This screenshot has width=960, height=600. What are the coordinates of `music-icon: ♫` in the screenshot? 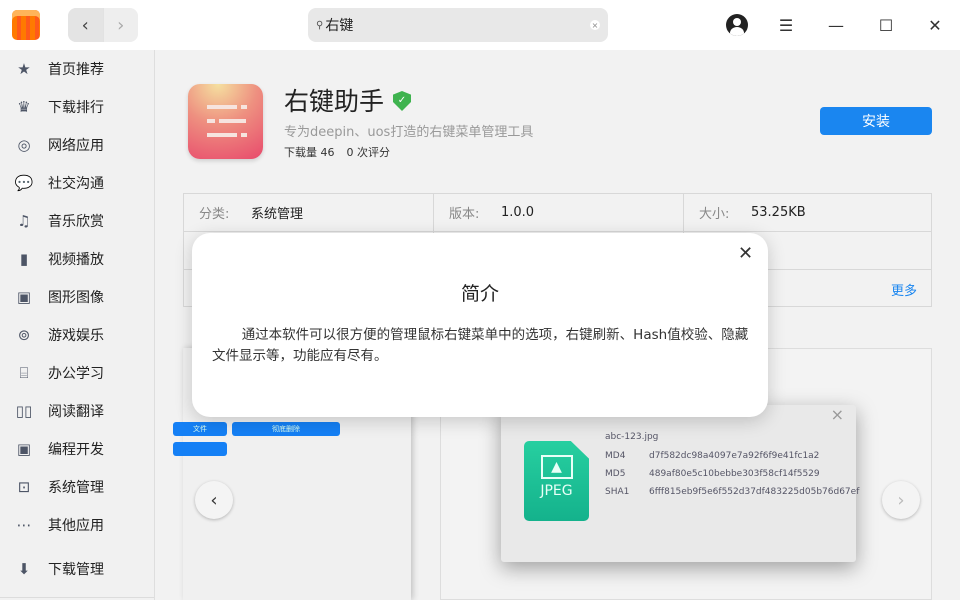 It's located at (24, 221).